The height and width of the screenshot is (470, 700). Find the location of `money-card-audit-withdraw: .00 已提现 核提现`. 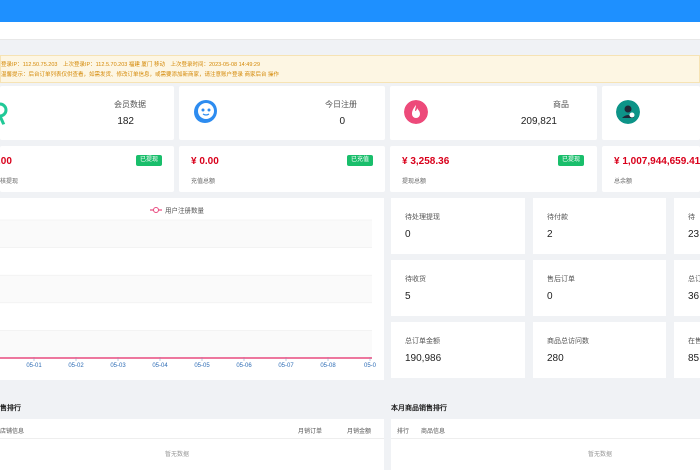

money-card-audit-withdraw: .00 已提现 核提现 is located at coordinates (87, 169).